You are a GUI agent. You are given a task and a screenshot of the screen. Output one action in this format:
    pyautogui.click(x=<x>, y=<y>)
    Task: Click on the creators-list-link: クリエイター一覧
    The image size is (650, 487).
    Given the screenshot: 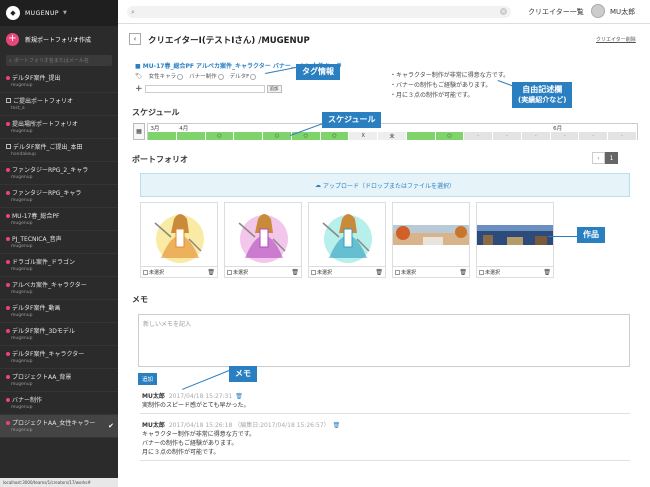 What is the action you would take?
    pyautogui.click(x=556, y=12)
    